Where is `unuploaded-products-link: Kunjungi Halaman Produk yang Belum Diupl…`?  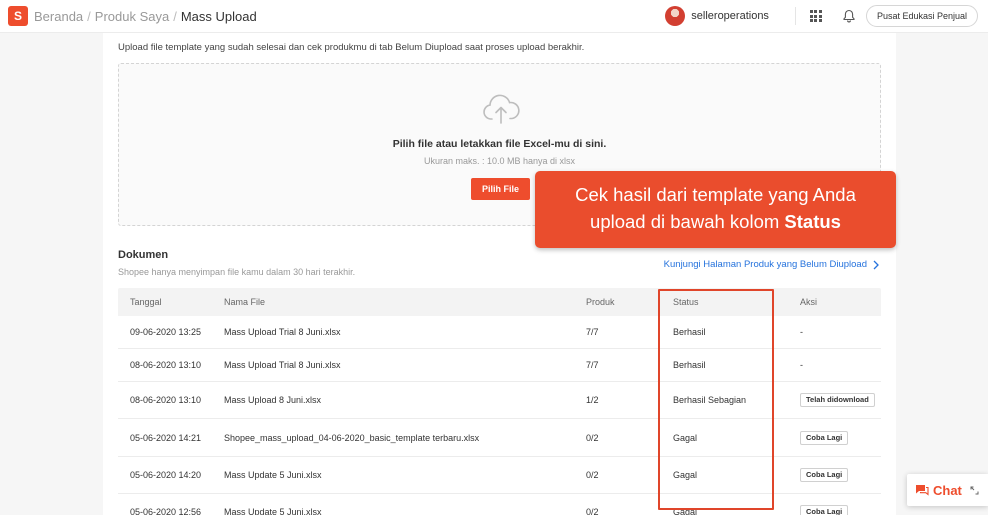
unuploaded-products-link: Kunjungi Halaman Produk yang Belum Diupl… is located at coordinates (771, 264).